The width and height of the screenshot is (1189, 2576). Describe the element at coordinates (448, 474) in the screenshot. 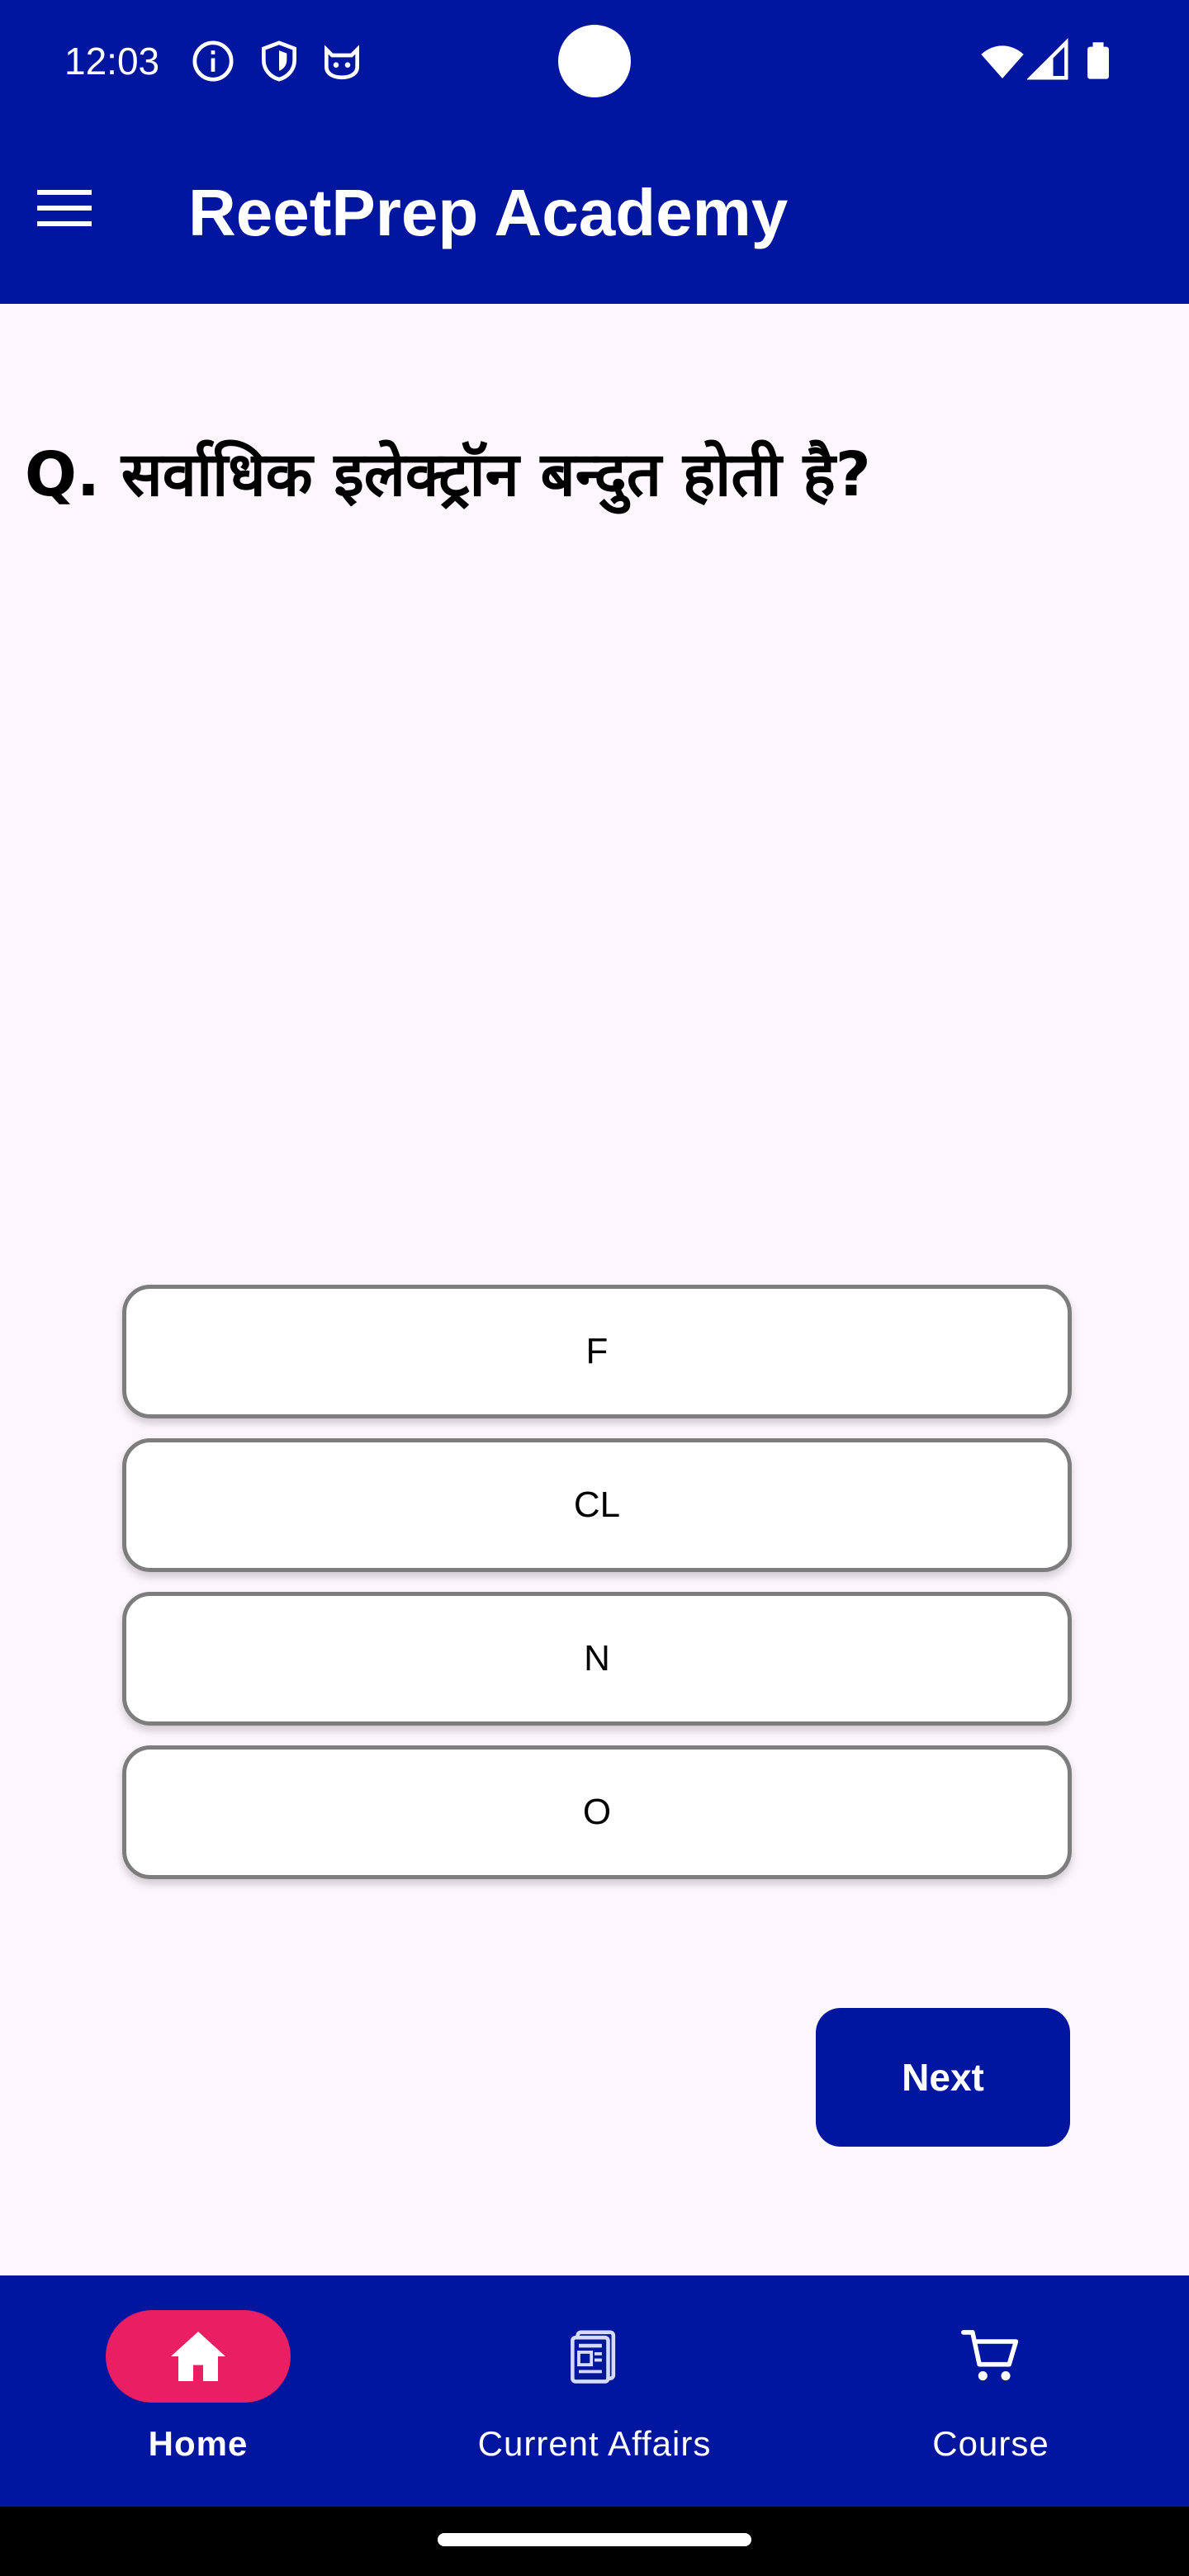

I see `question-text: Q. सर्वाधिक इलेक्ट्रॉन बन्दुत होती है?` at that location.